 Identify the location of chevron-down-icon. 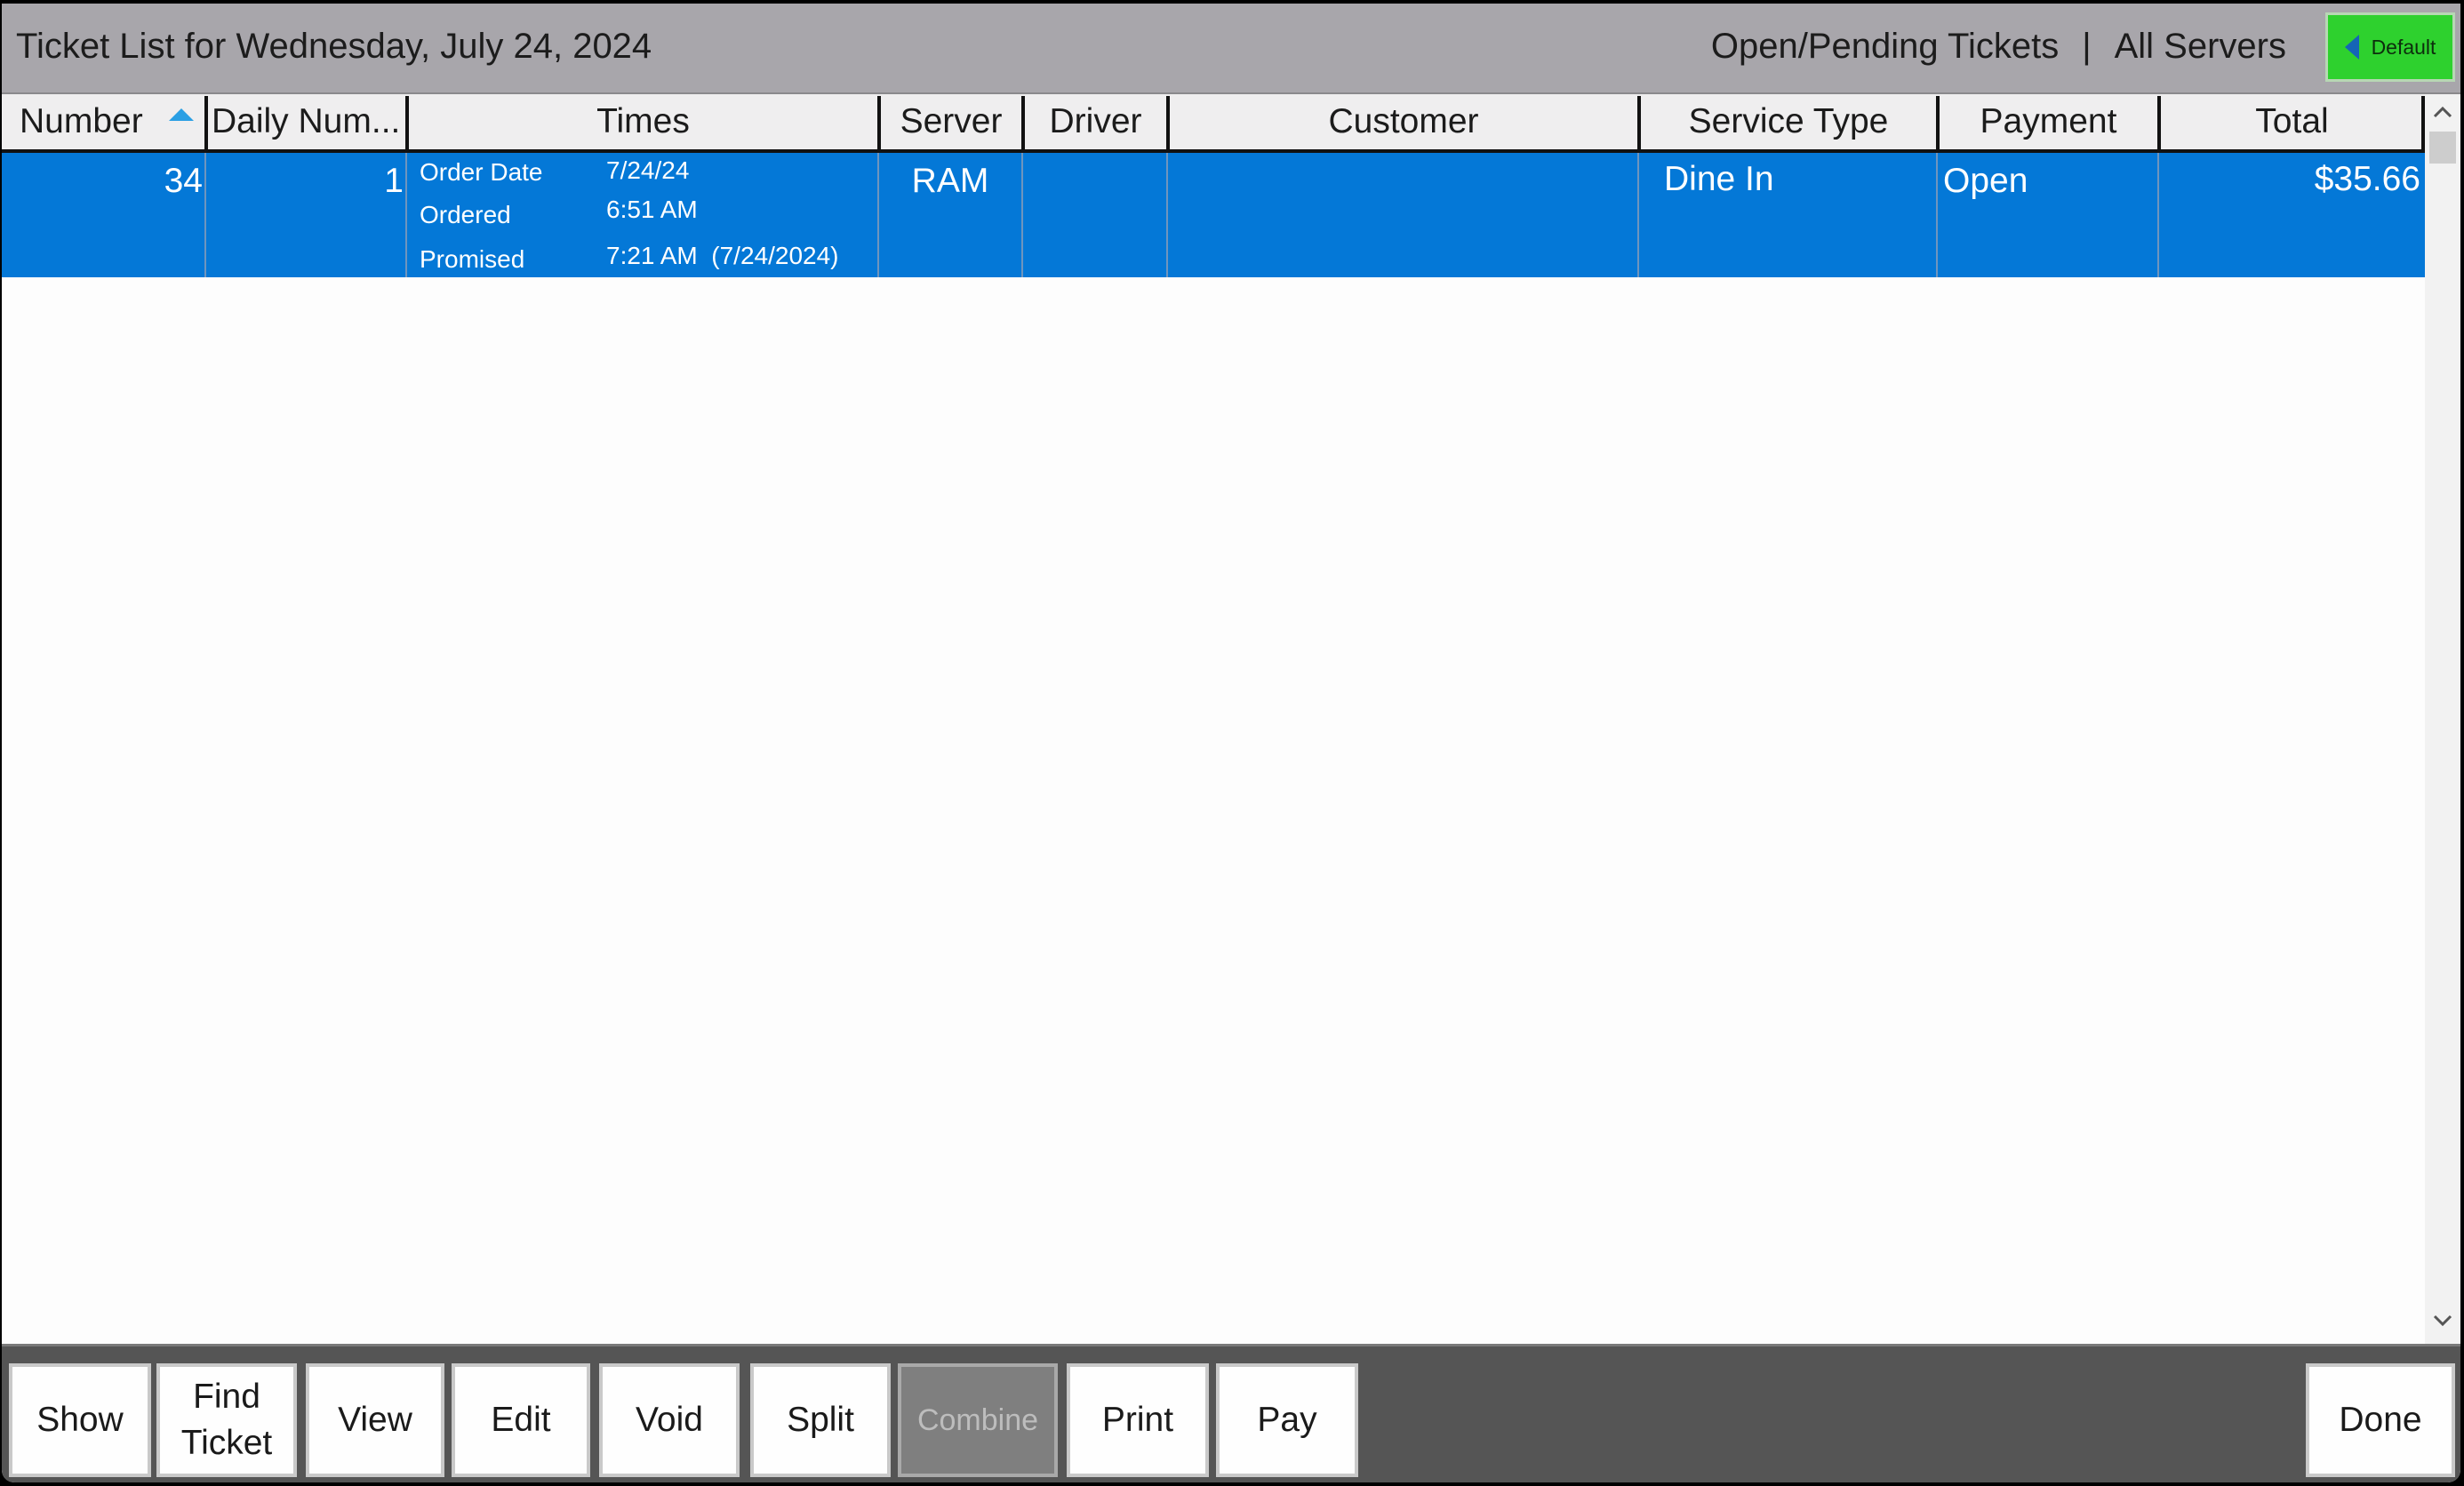
(2442, 1320).